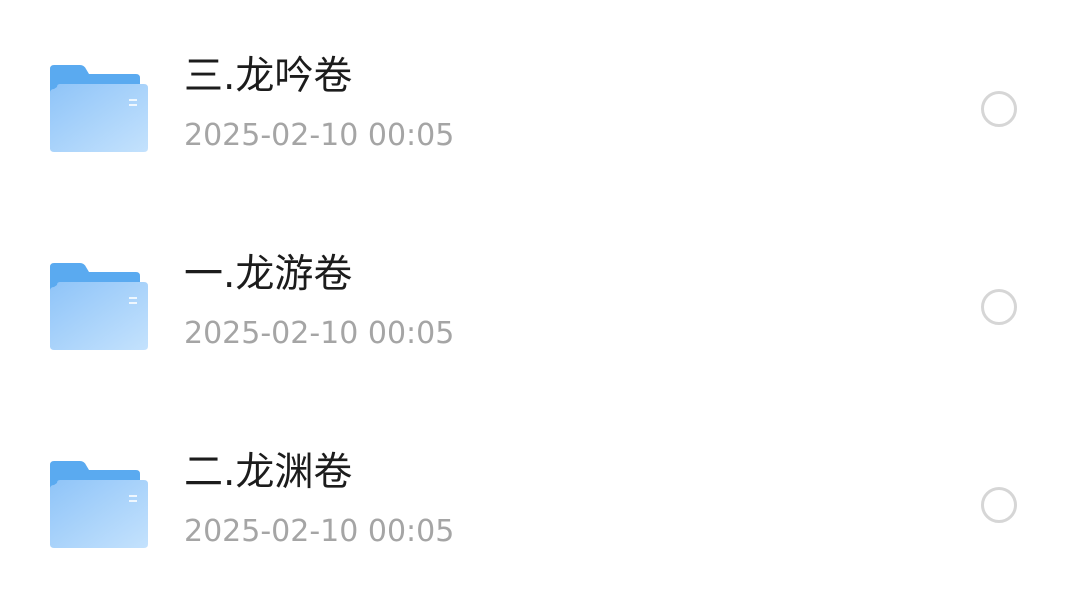  What do you see at coordinates (268, 472) in the screenshot?
I see `file-name: 二.龙渊卷` at bounding box center [268, 472].